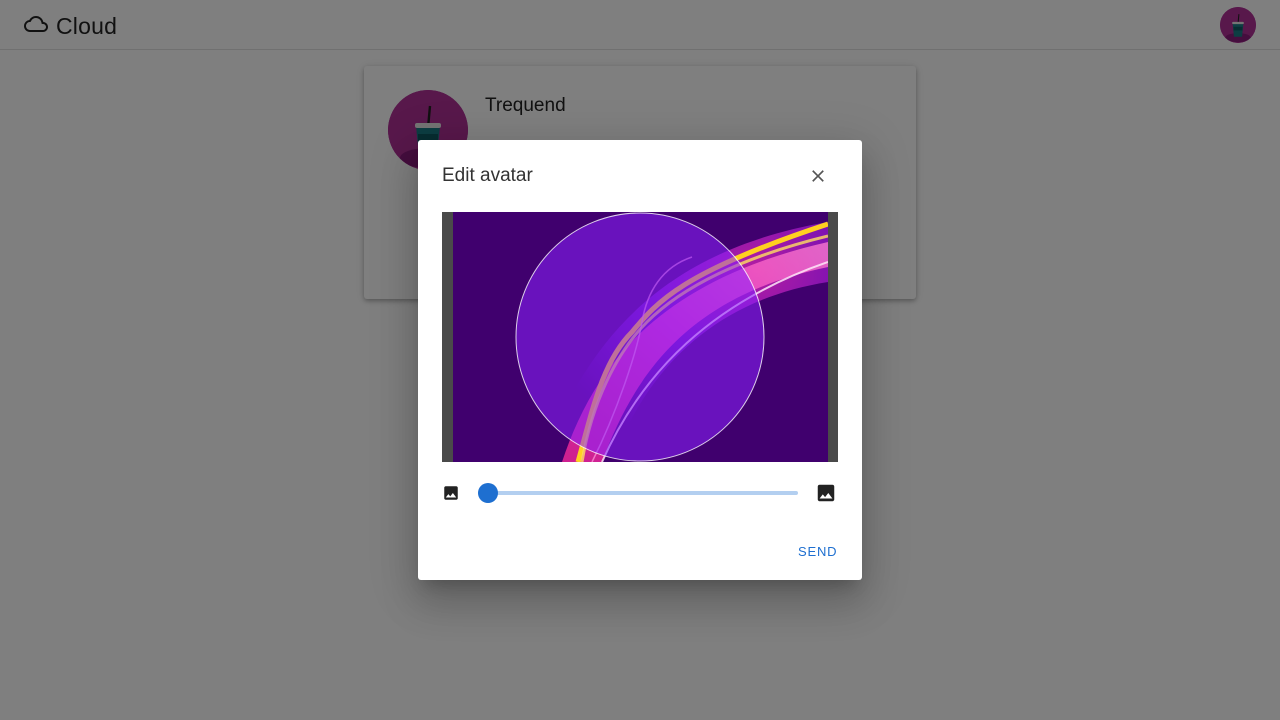 The width and height of the screenshot is (1280, 720). What do you see at coordinates (826, 493) in the screenshot?
I see `image-large-icon` at bounding box center [826, 493].